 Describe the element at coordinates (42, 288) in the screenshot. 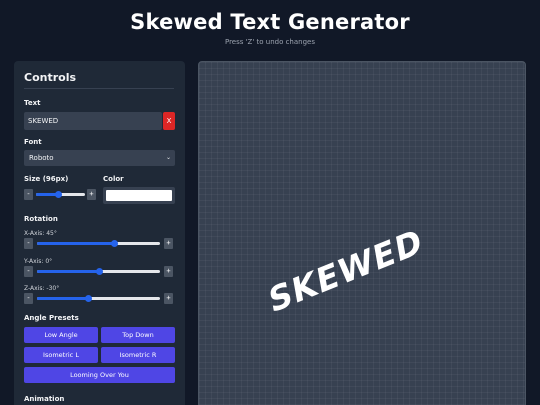

I see `z-axis-label: Z-Axis: -30°` at that location.